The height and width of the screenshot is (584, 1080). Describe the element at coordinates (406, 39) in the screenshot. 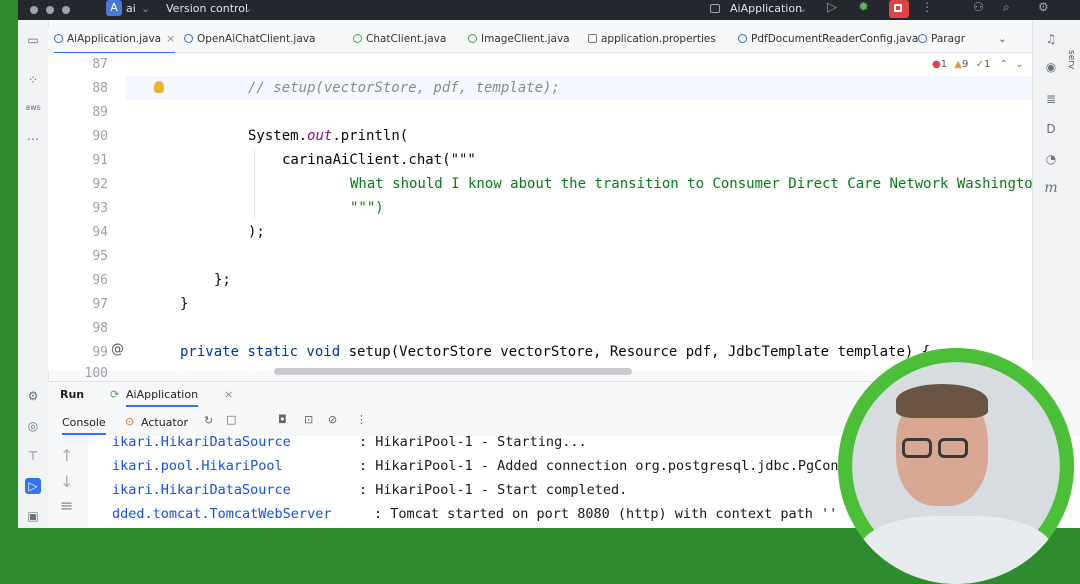

I see `tab-label: ChatClient.java` at that location.